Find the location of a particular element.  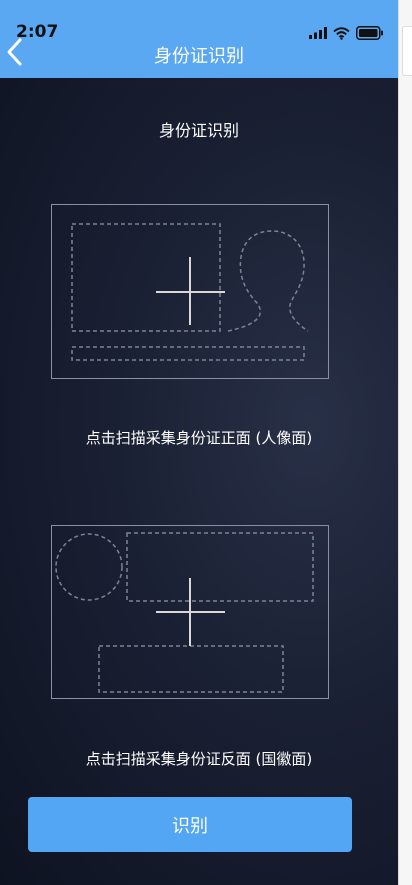

edge-tab is located at coordinates (407, 51).